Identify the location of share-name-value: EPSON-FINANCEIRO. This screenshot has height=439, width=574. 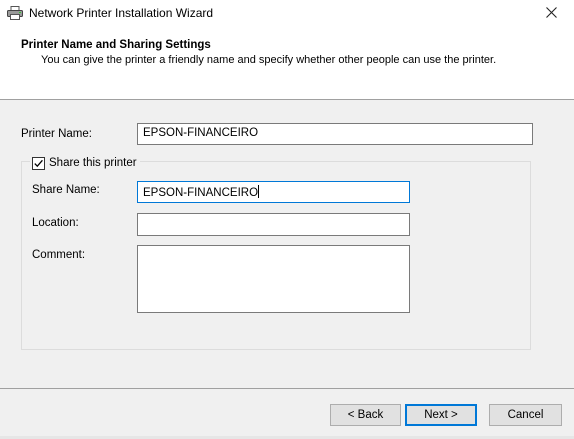
(201, 193).